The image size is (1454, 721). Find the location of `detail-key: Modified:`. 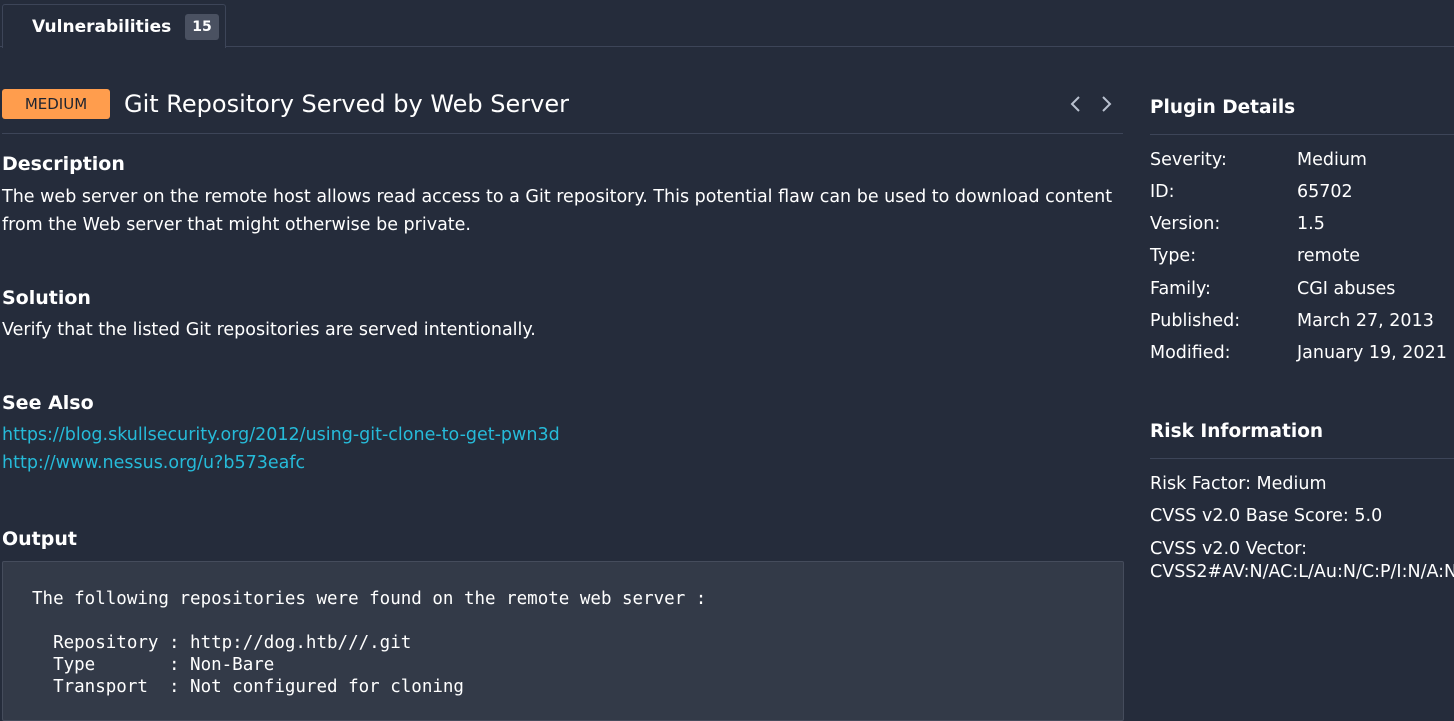

detail-key: Modified: is located at coordinates (1190, 353).